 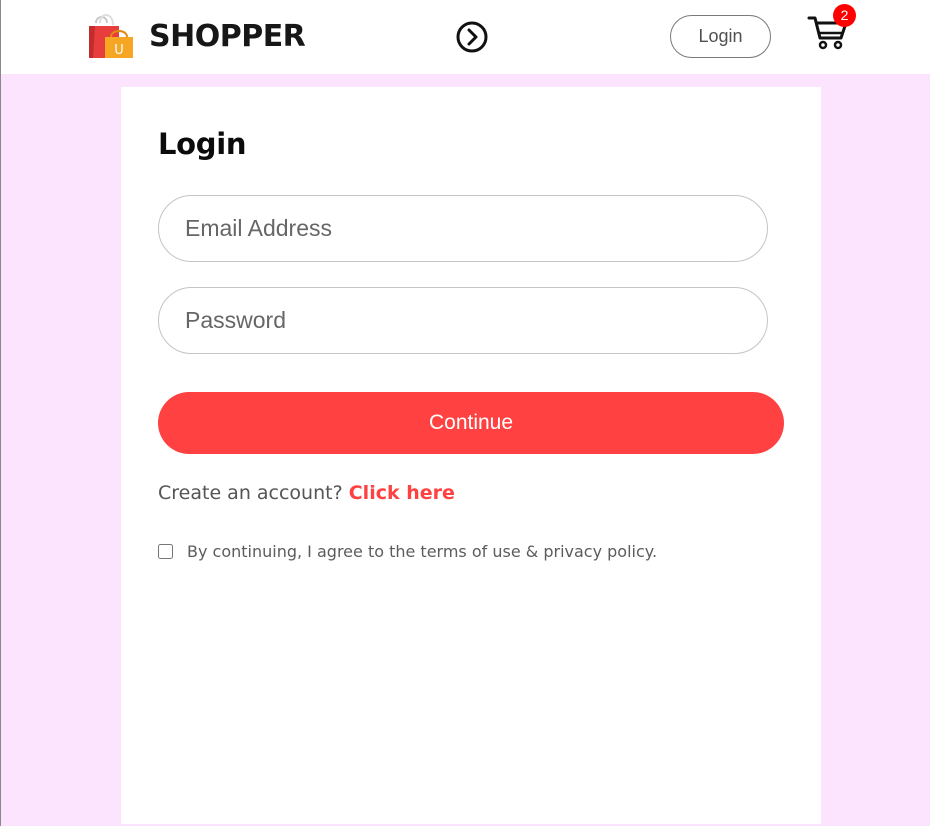 I want to click on continue-button: Continue, so click(x=471, y=423).